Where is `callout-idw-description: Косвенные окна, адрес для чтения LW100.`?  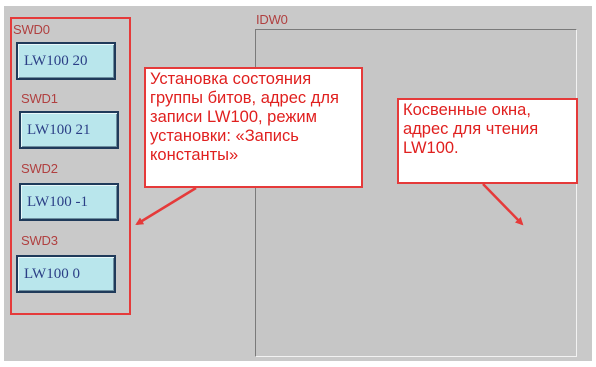 callout-idw-description: Косвенные окна, адрес для чтения LW100. is located at coordinates (487, 141).